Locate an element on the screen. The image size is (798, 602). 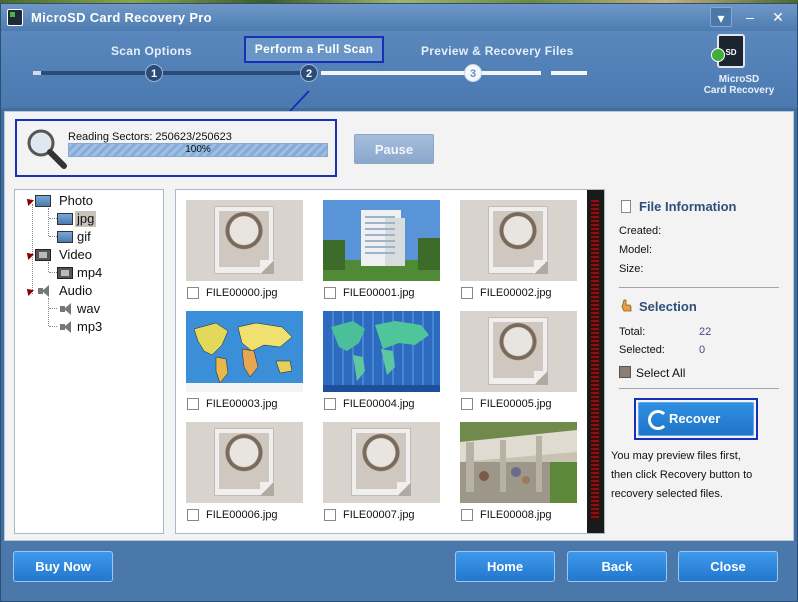
total-value: 22 is located at coordinates (705, 332).